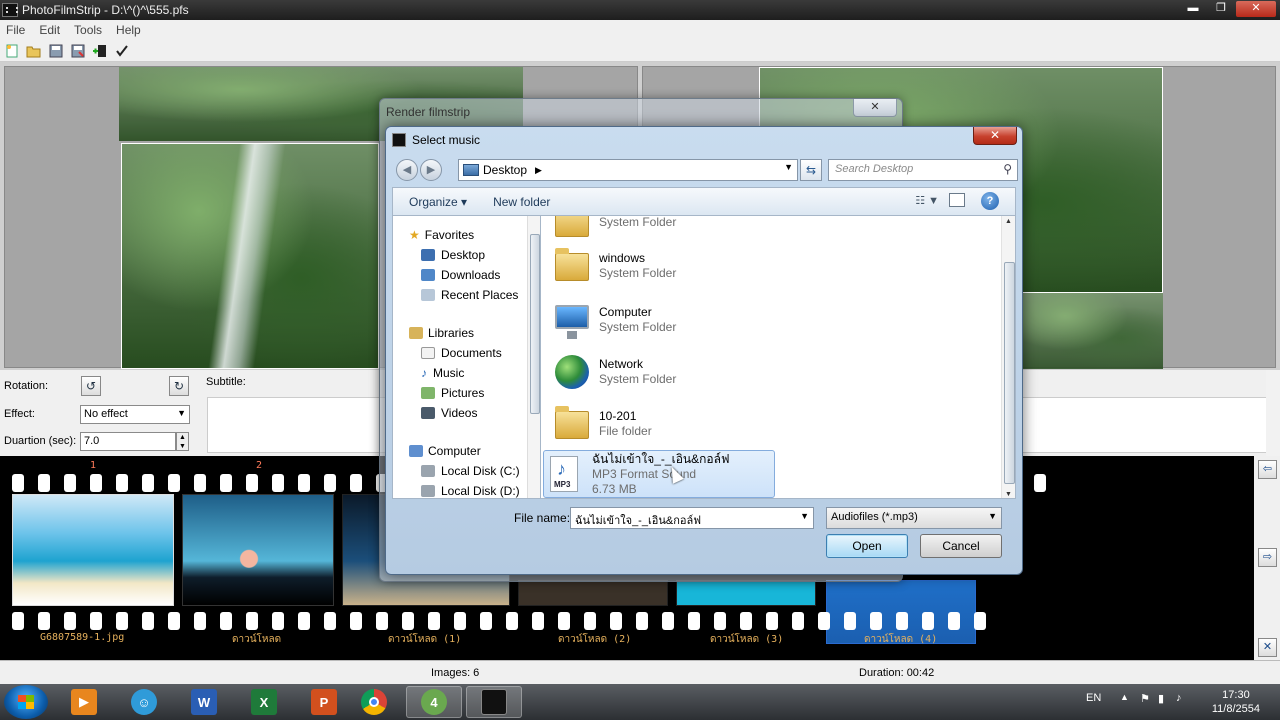  Describe the element at coordinates (204, 702) in the screenshot. I see `taskbar-word: W` at that location.